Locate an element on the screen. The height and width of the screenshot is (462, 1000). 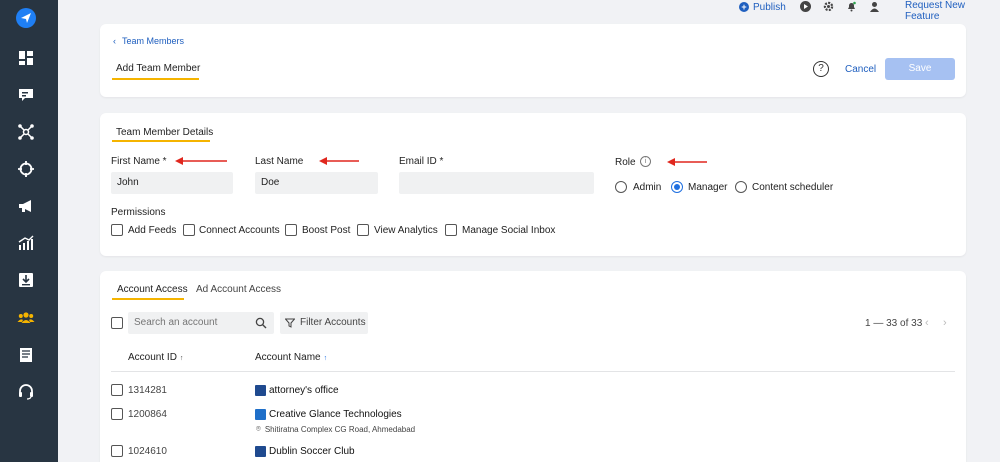
role-manager-label: Manager is located at coordinates (707, 187).